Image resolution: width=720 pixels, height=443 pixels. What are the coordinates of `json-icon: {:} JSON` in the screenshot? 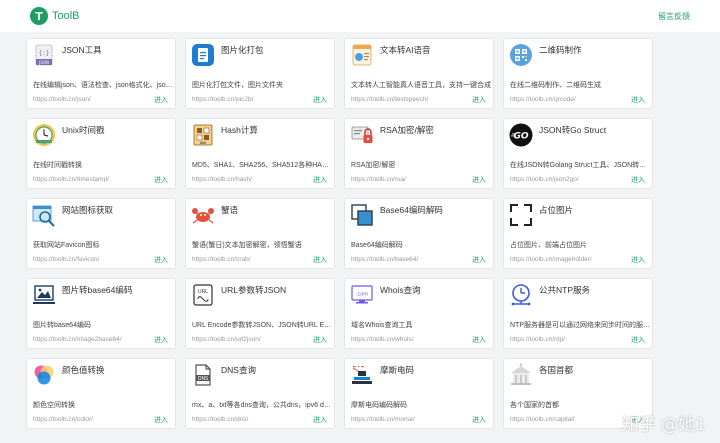 It's located at (44, 55).